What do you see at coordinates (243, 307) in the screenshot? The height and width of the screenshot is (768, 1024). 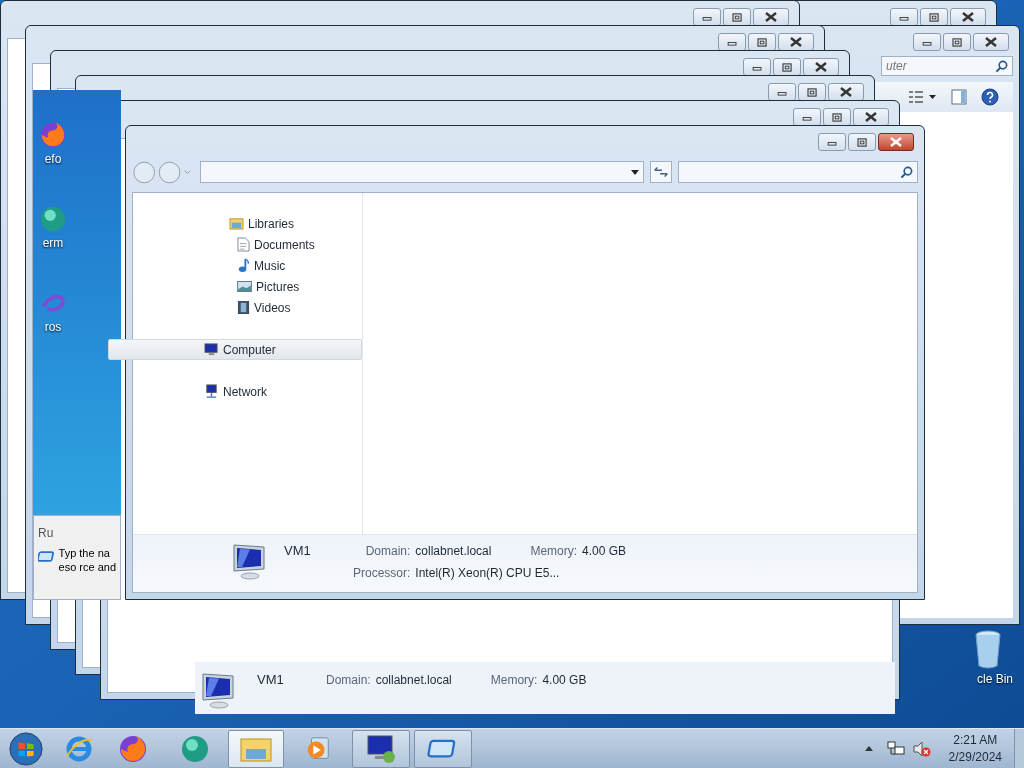 I see `film-icon` at bounding box center [243, 307].